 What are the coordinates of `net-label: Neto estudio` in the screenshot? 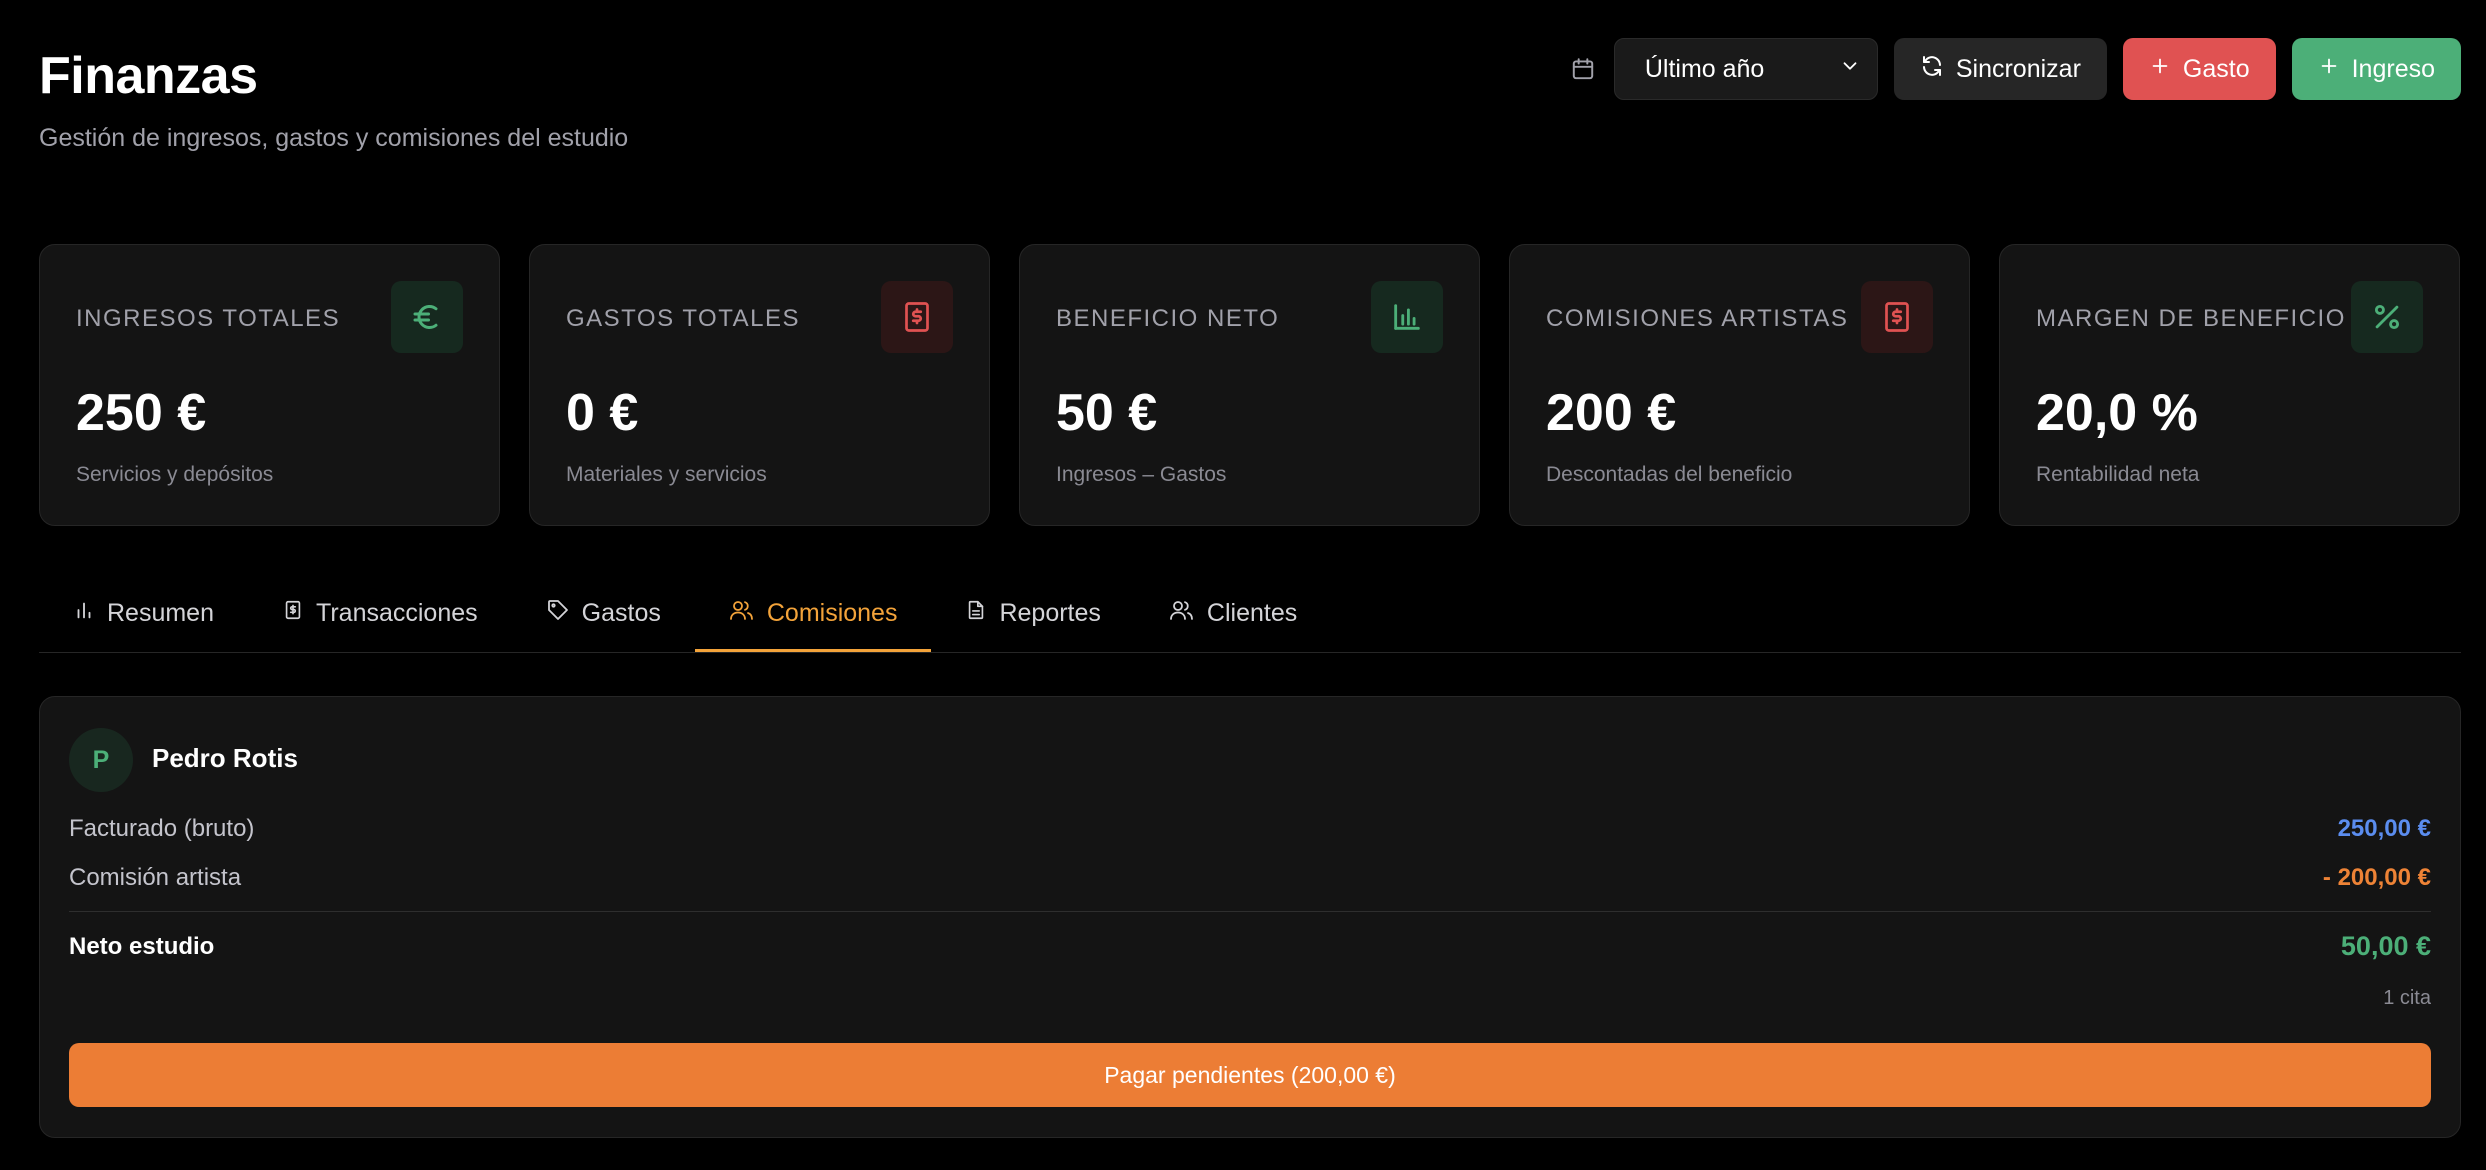 It's located at (142, 946).